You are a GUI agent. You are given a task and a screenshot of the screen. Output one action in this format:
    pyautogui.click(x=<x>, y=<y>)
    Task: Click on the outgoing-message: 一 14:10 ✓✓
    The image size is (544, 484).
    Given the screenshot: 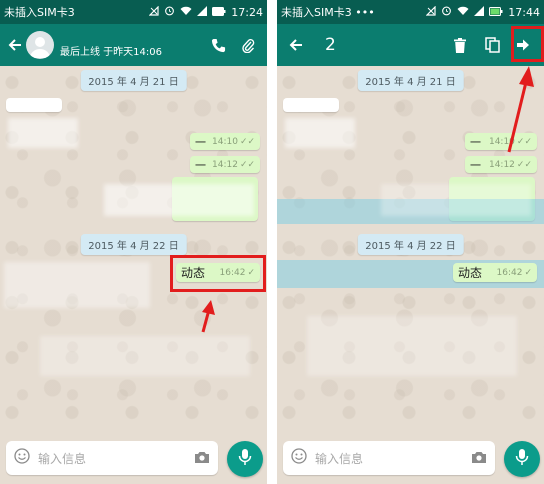 What is the action you would take?
    pyautogui.click(x=225, y=141)
    